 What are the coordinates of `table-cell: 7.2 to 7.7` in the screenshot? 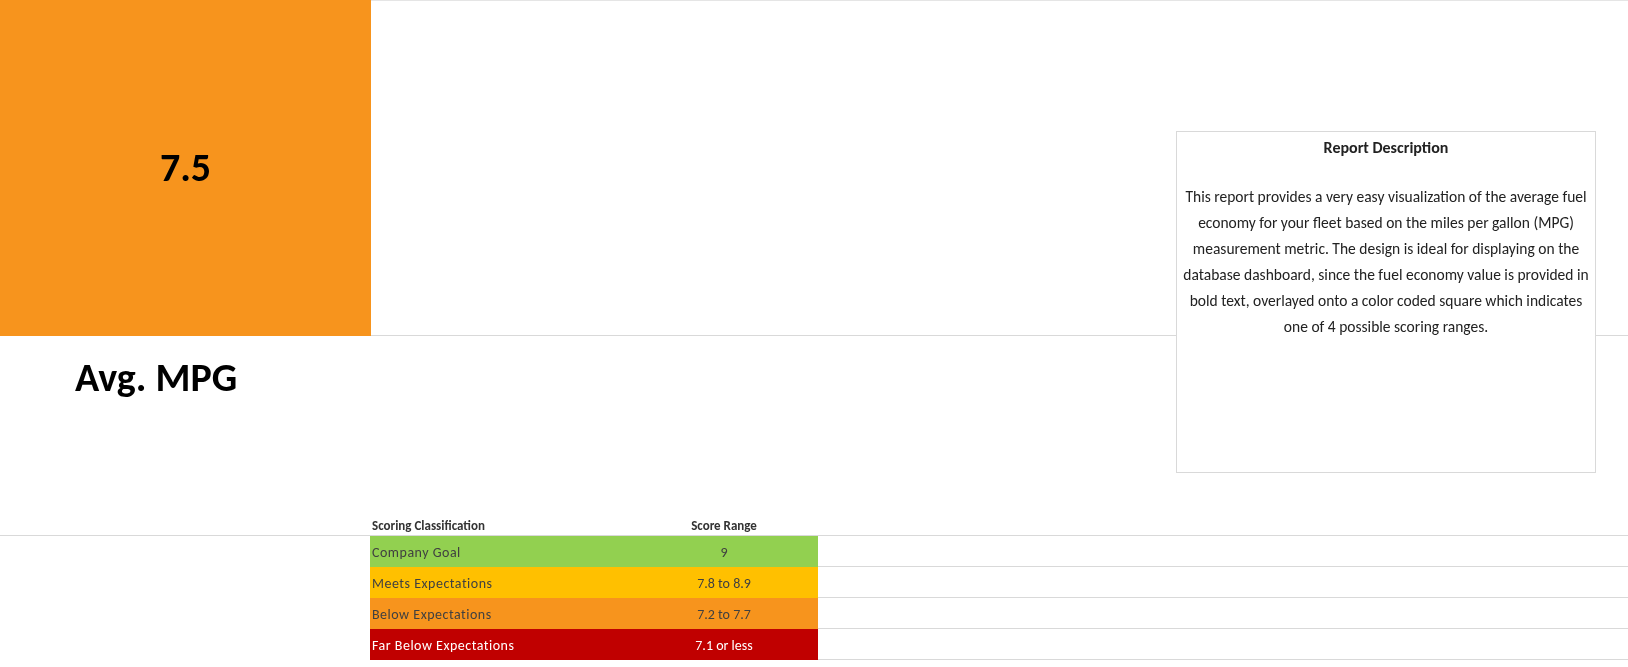 It's located at (724, 614).